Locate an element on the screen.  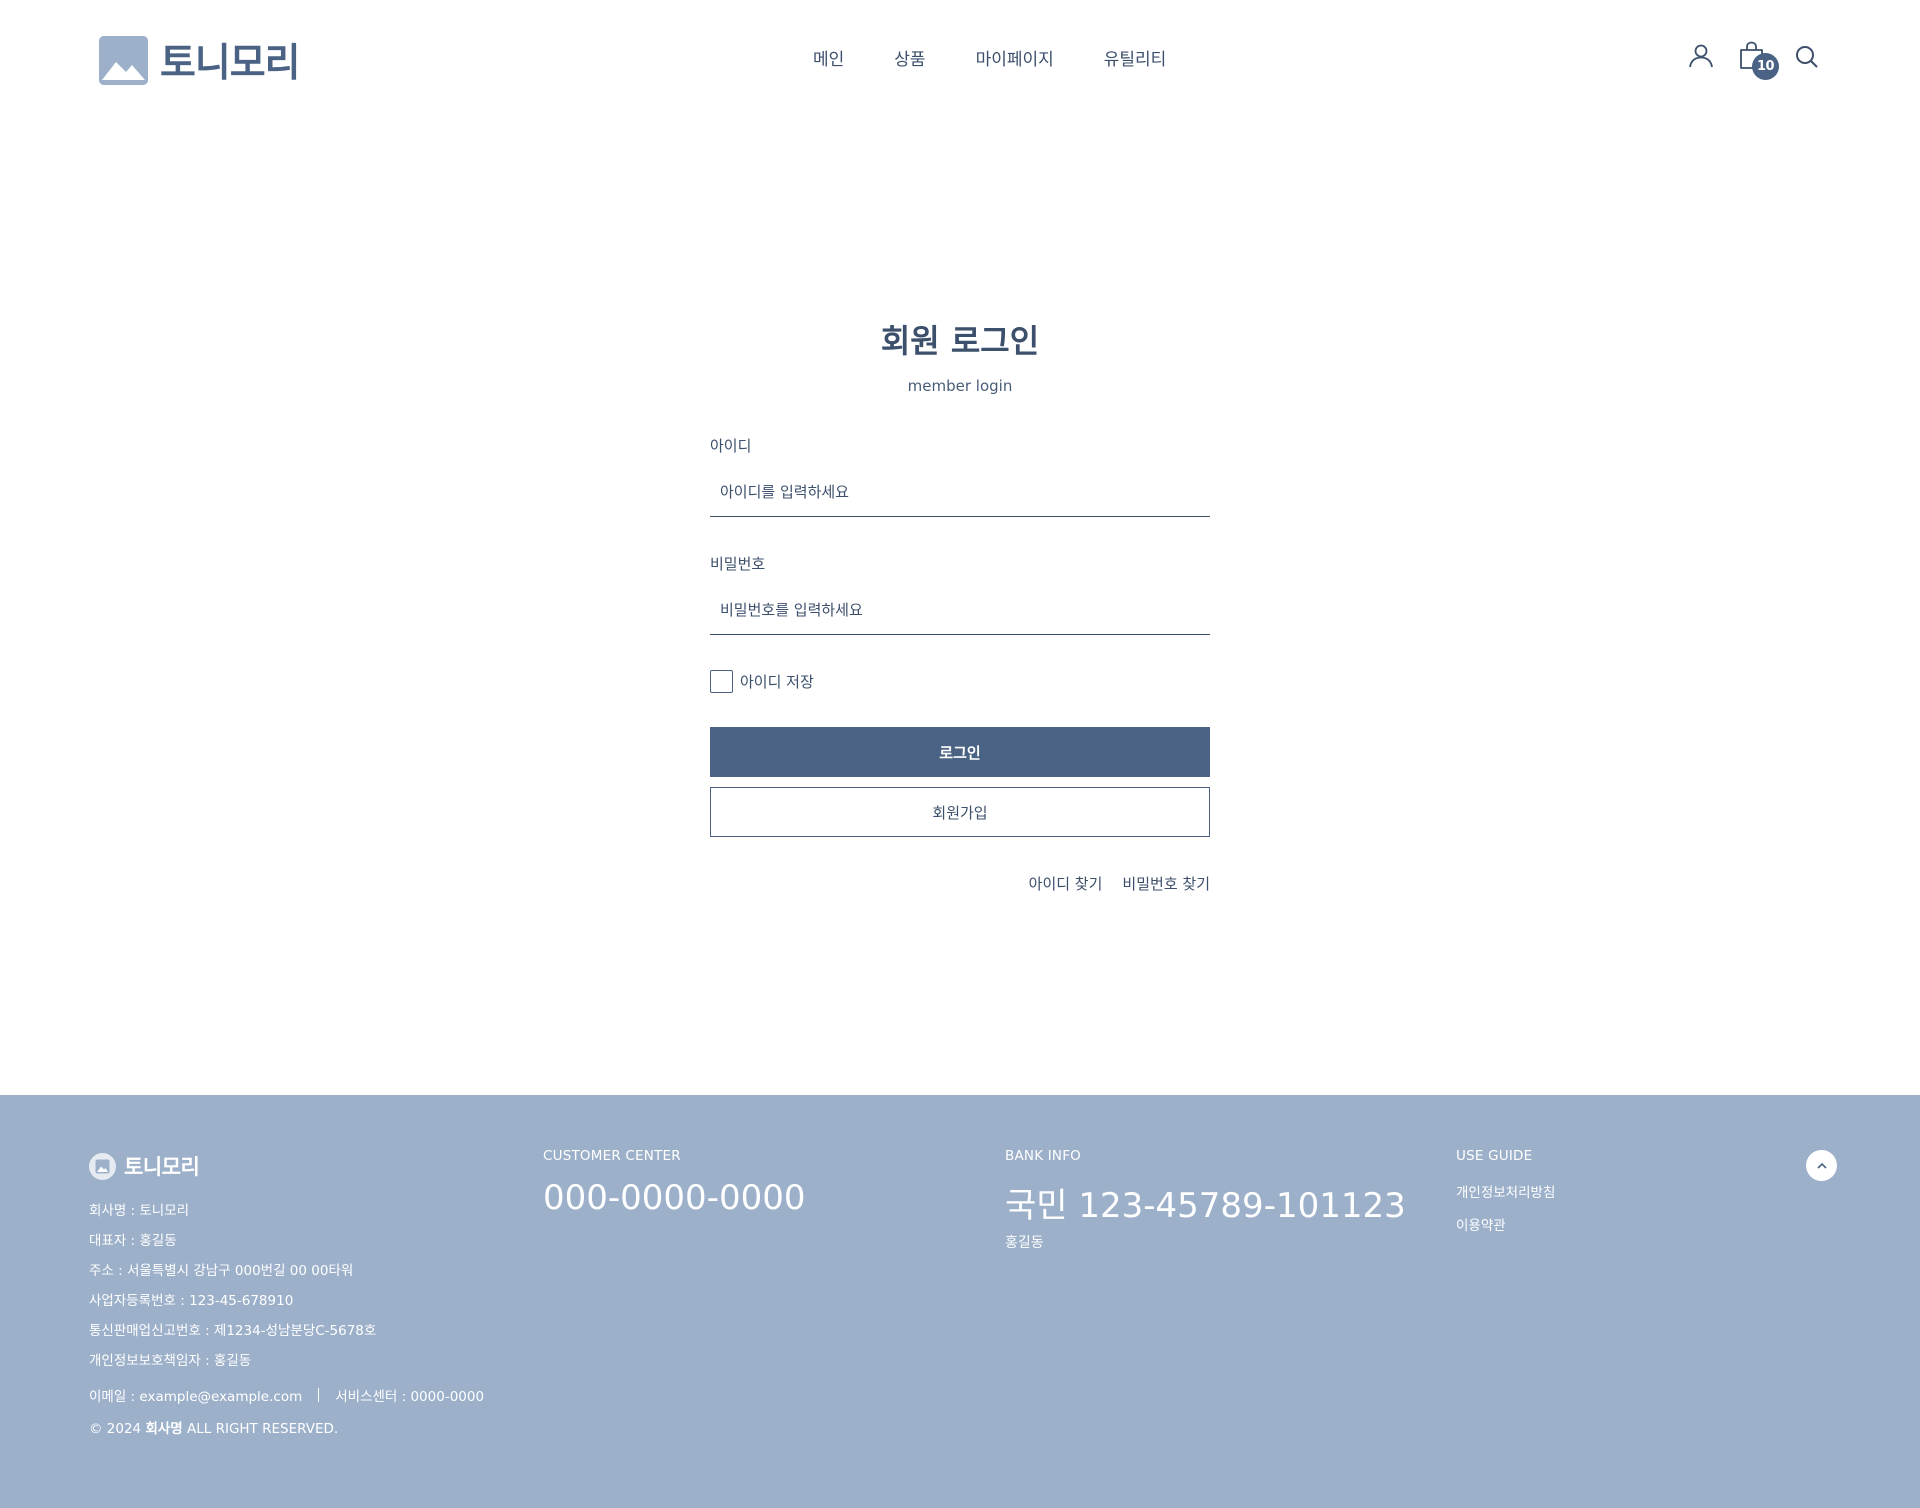
logo-image-icon is located at coordinates (123, 60).